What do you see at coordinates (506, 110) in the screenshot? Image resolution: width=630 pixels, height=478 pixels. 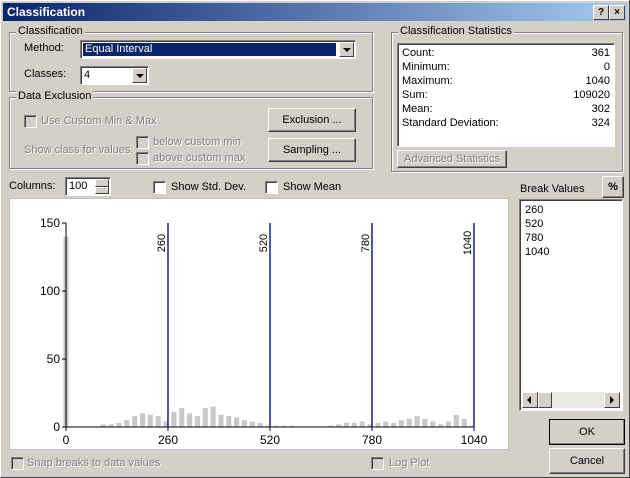 I see `stat-row: Mean: 302` at bounding box center [506, 110].